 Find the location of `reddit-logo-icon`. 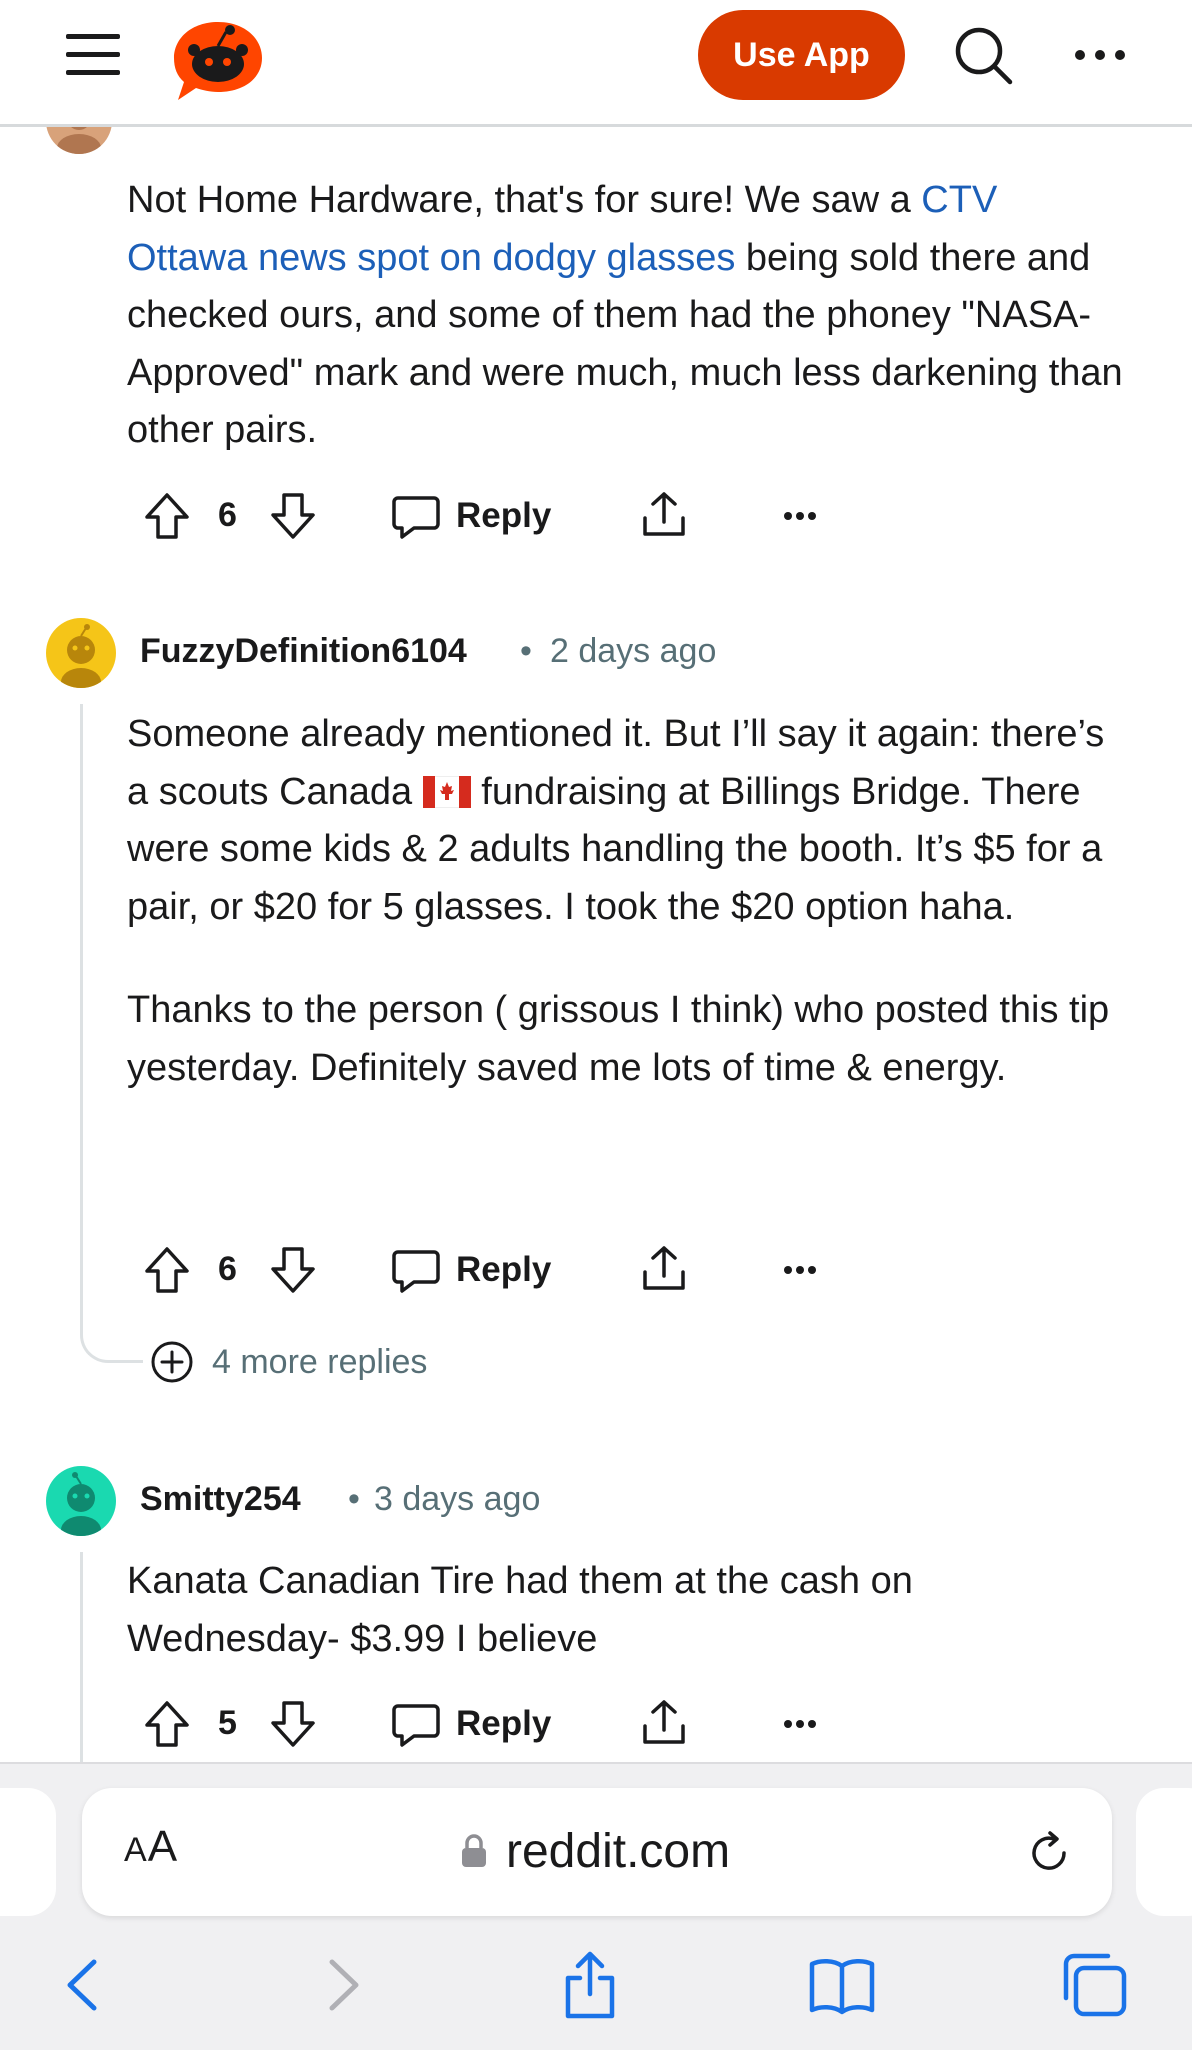

reddit-logo-icon is located at coordinates (218, 60).